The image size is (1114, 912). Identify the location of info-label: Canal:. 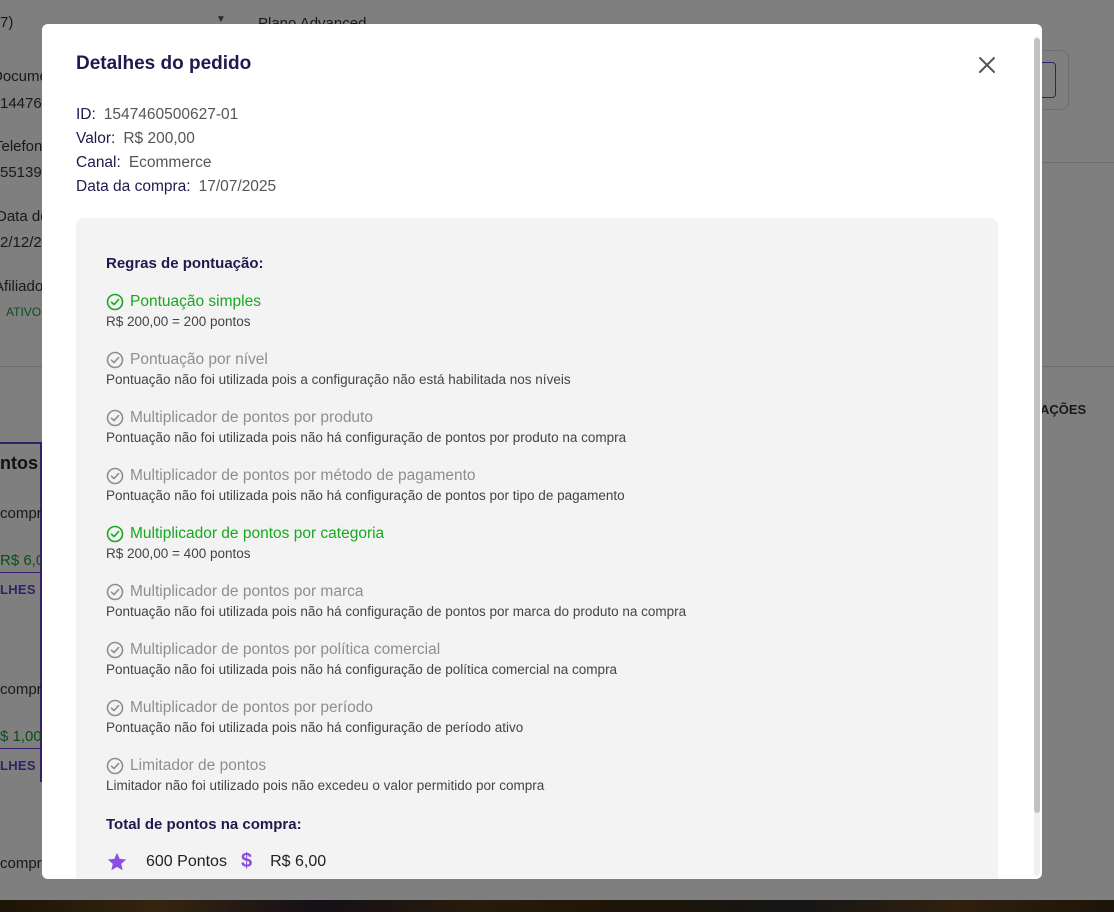
(98, 162).